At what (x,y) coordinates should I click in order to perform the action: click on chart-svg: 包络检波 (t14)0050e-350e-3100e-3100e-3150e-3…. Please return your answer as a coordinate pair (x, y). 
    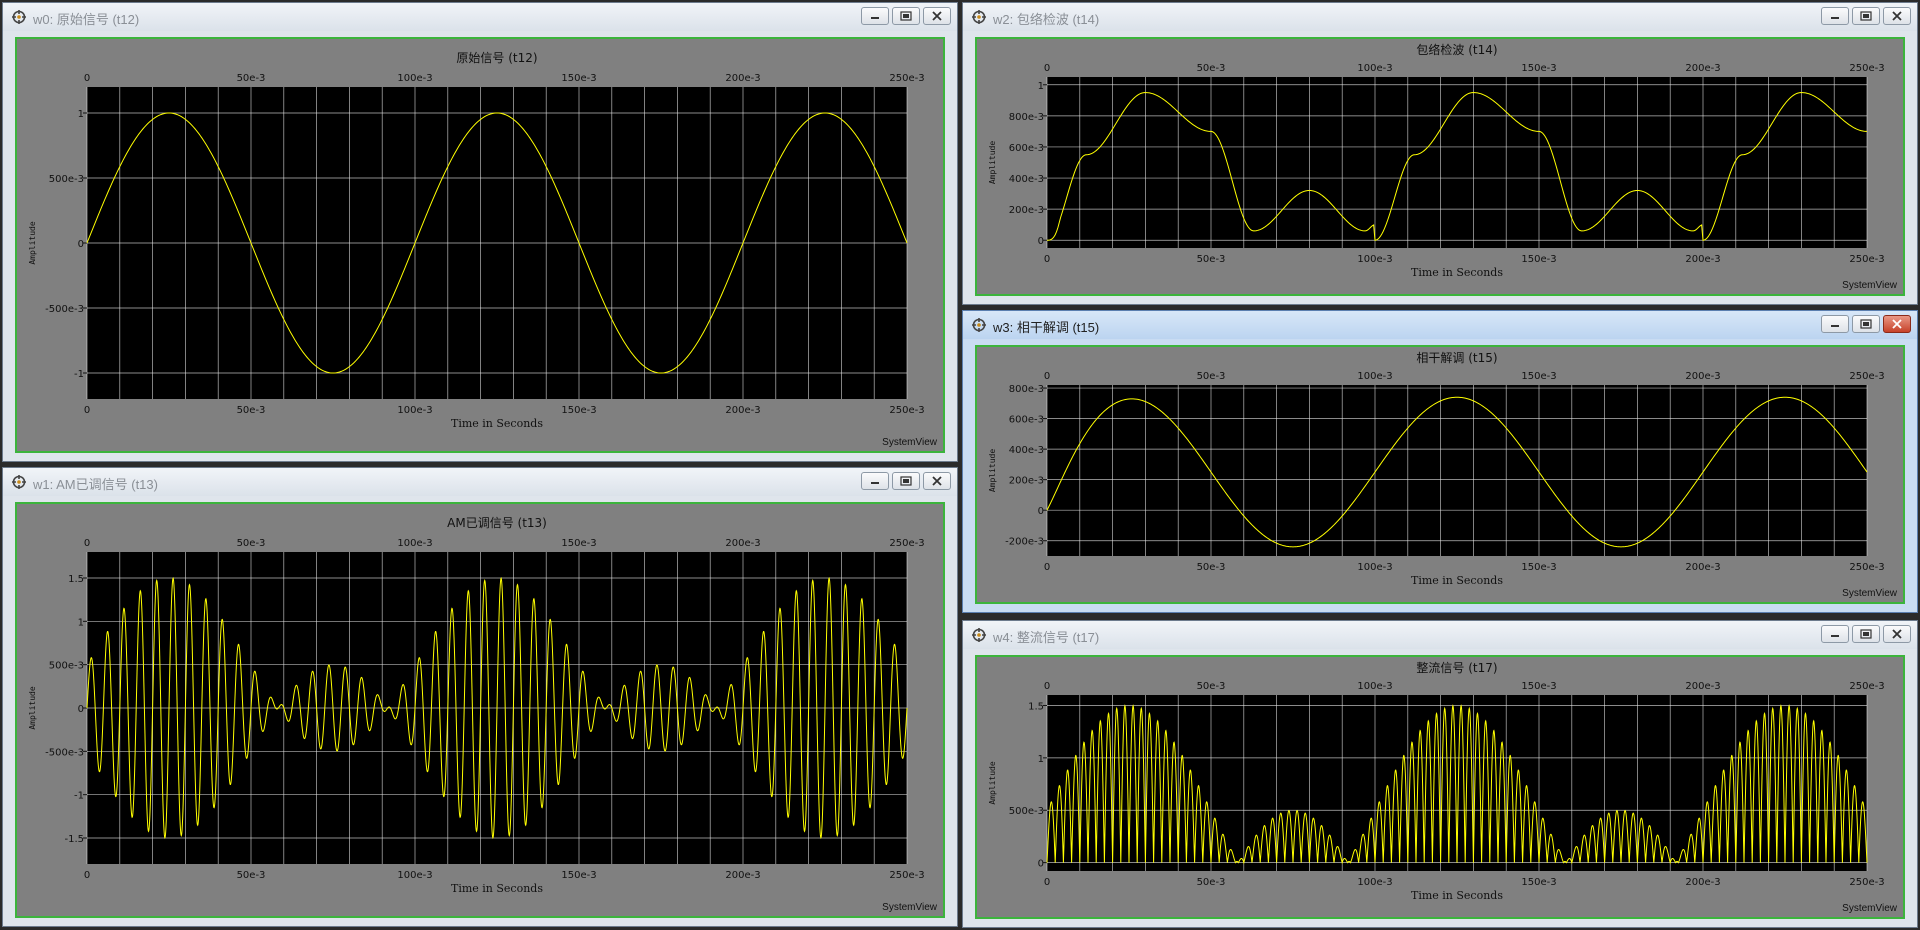
    Looking at the image, I should click on (1443, 166).